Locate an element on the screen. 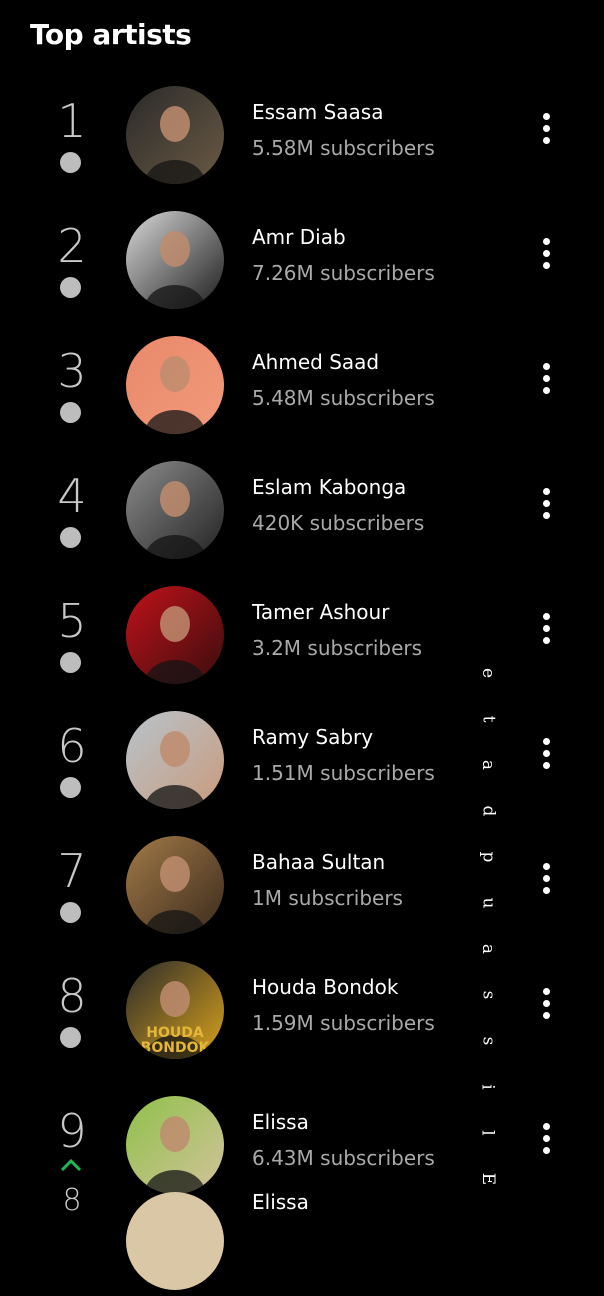 This screenshot has height=1296, width=604. subscriber-count: 5.58M subscribers is located at coordinates (343, 148).